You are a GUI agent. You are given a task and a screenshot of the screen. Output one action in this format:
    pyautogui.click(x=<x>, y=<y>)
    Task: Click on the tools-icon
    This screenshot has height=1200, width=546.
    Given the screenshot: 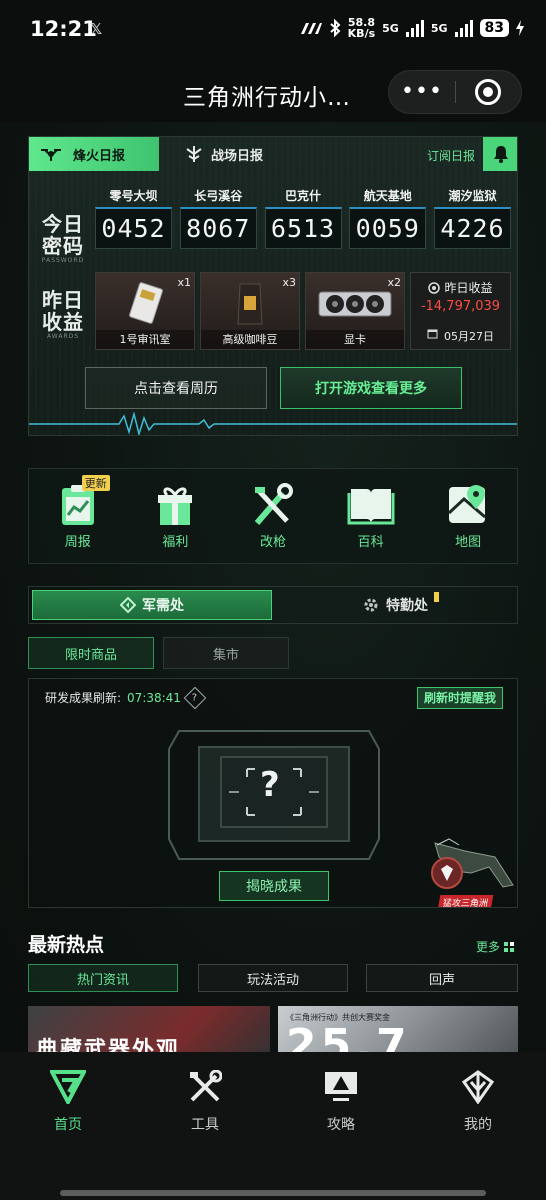 What is the action you would take?
    pyautogui.click(x=206, y=1085)
    